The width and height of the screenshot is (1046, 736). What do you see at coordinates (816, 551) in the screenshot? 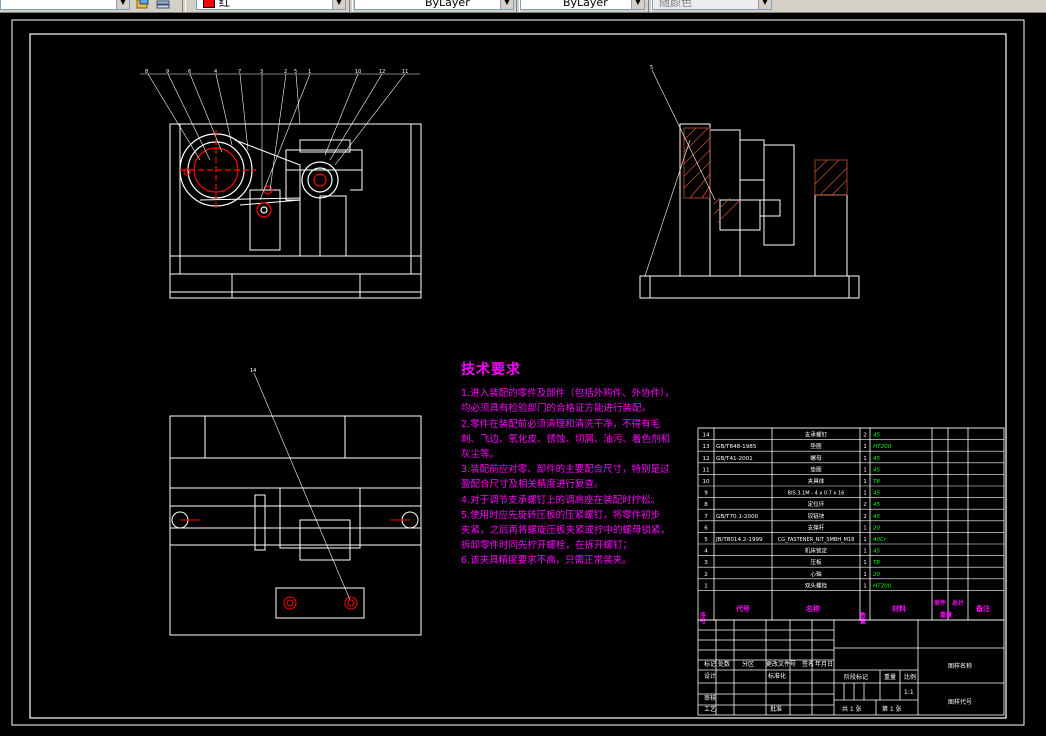
I see `bom-cell-name: 机床锁定` at bounding box center [816, 551].